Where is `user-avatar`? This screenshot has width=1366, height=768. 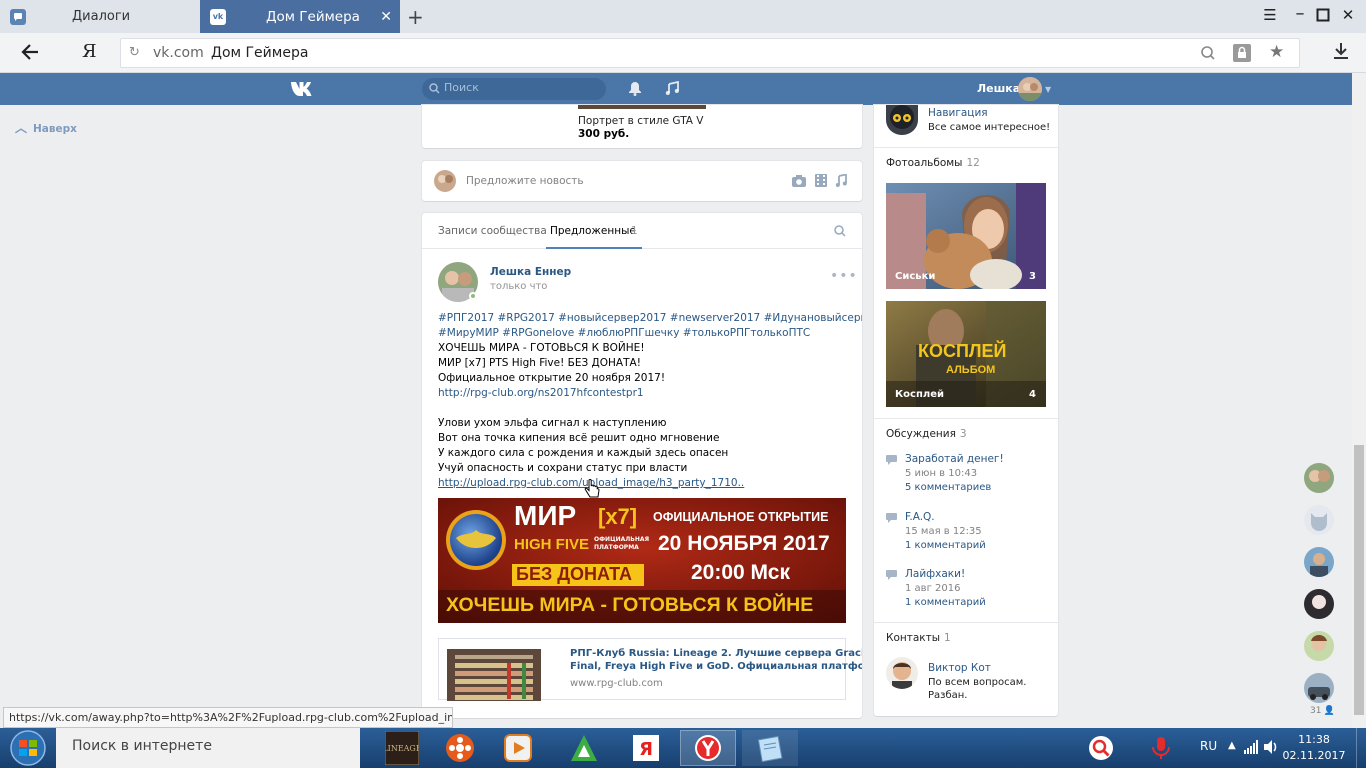 user-avatar is located at coordinates (1030, 89).